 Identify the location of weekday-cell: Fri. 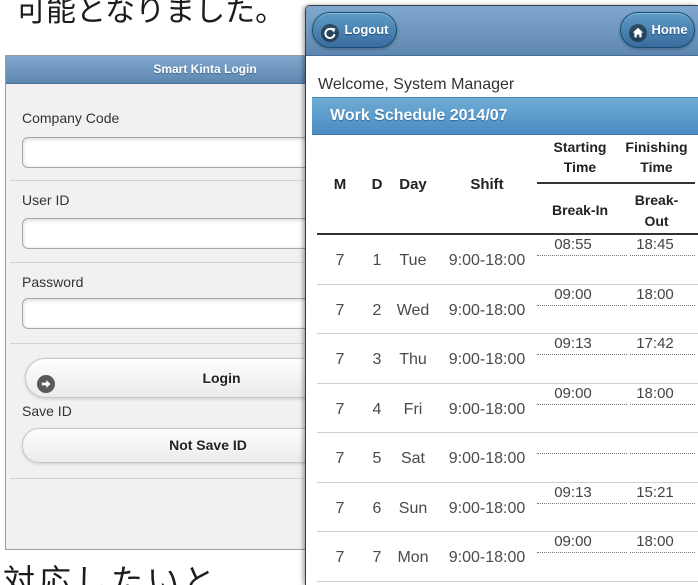
(413, 409).